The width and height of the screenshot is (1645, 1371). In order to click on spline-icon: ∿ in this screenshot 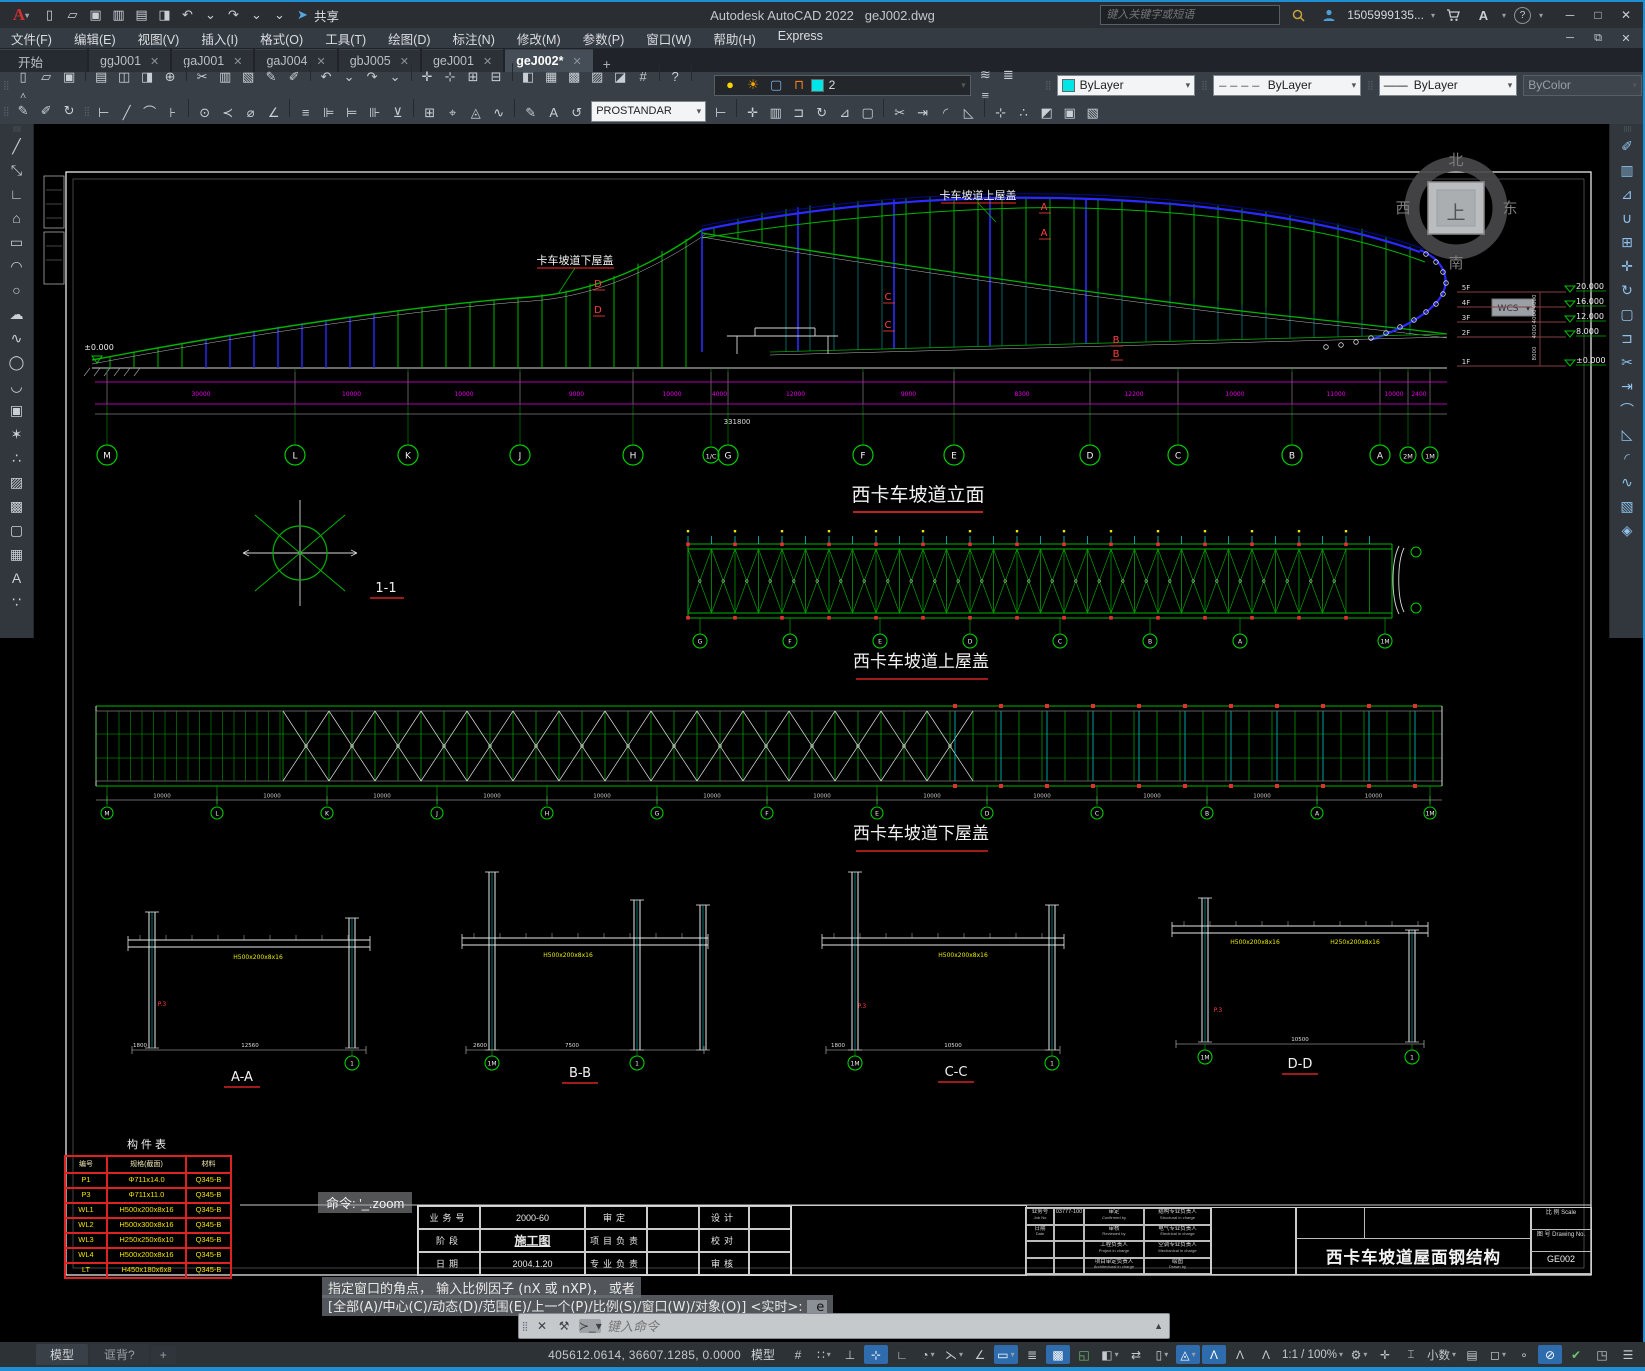, I will do `click(17, 338)`.